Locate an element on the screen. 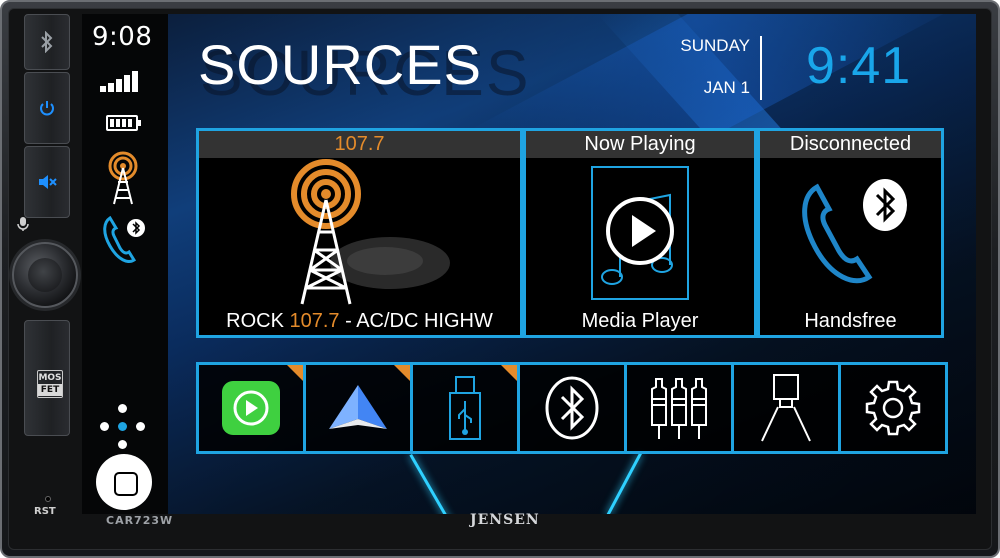 Image resolution: width=1000 pixels, height=558 pixels. app-menu-icon is located at coordinates (123, 427).